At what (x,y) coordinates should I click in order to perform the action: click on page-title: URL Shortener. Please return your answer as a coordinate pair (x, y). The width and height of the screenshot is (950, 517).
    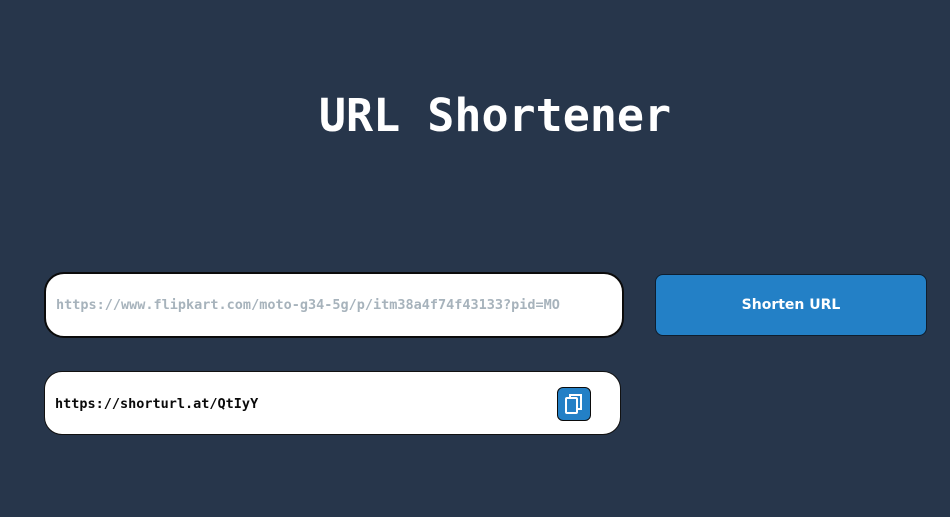
    Looking at the image, I should click on (495, 115).